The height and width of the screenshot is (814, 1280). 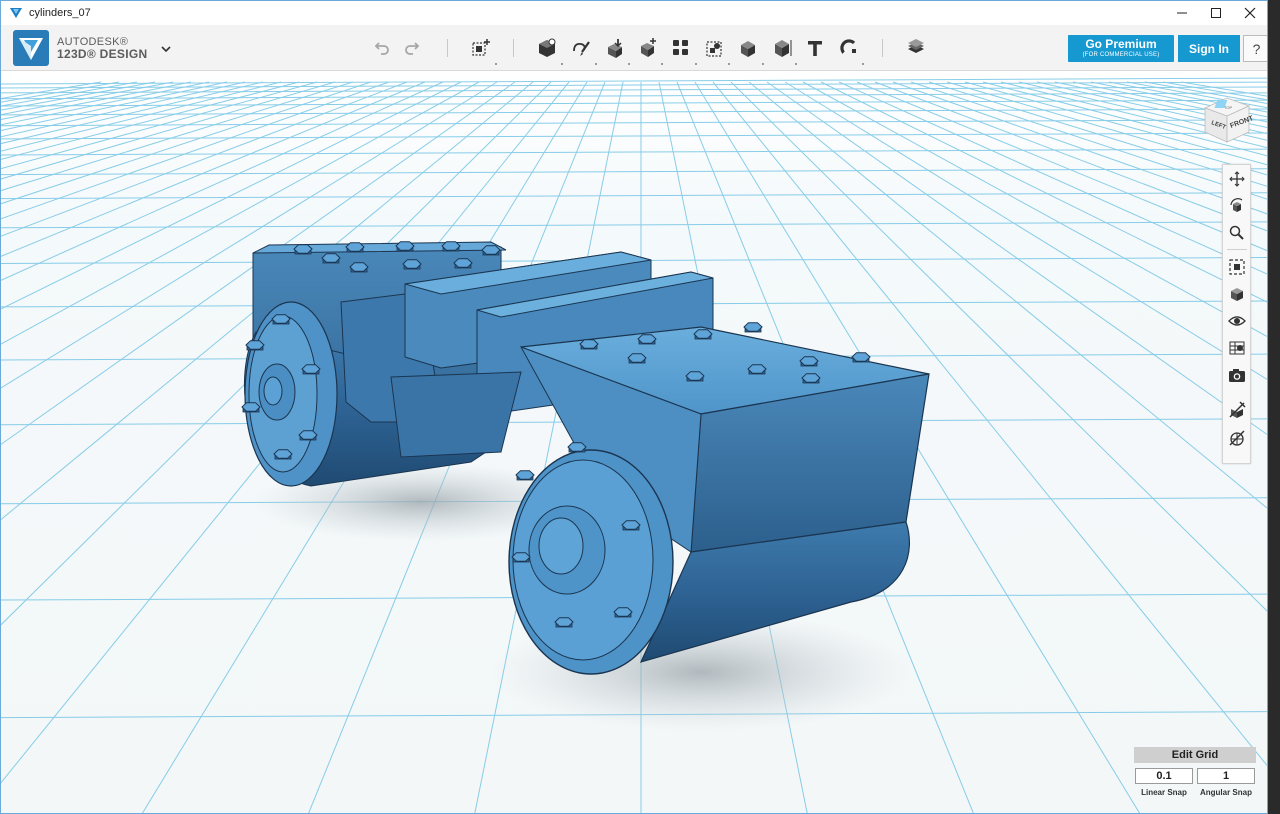 I want to click on brand-line2: 123D® DESIGN, so click(x=102, y=54).